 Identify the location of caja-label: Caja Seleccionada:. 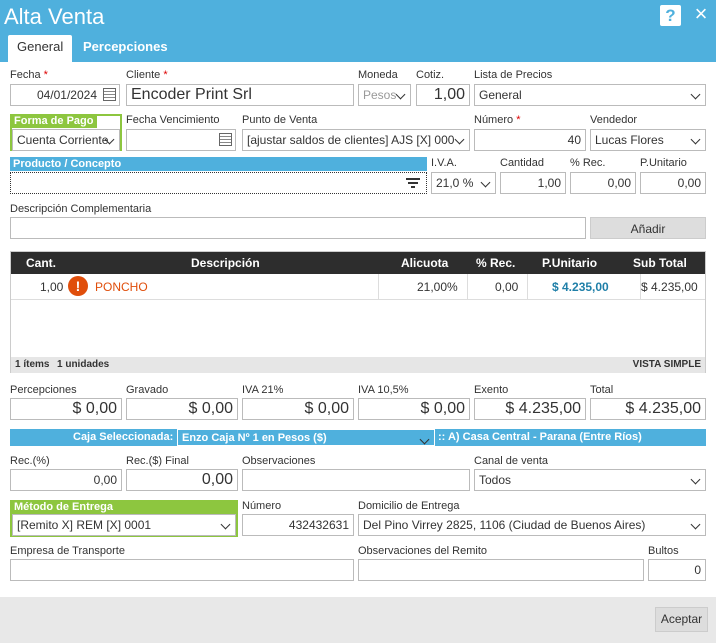
(123, 437).